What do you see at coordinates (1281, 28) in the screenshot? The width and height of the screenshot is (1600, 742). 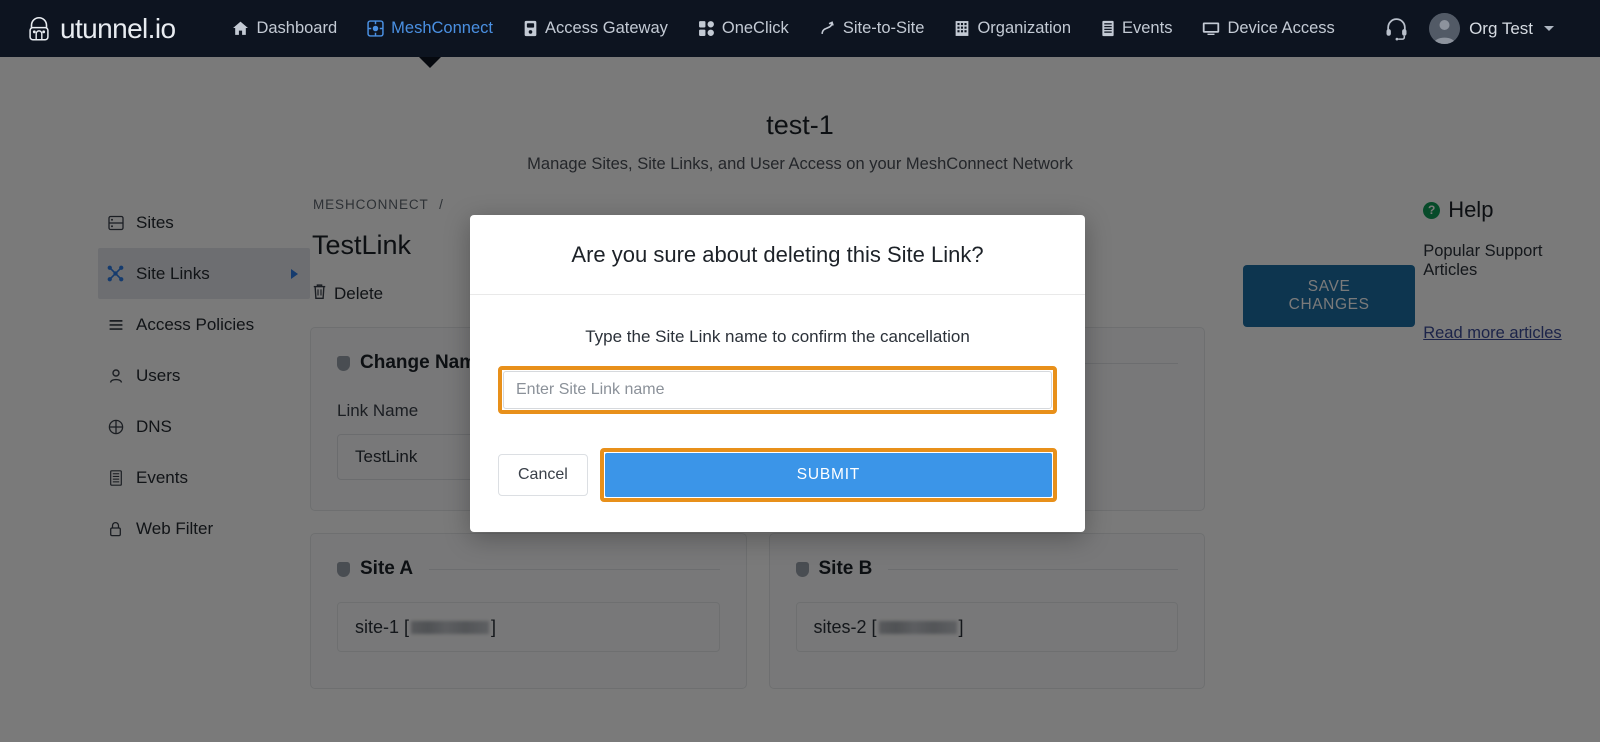 I see `nav-item-label: Device Access` at bounding box center [1281, 28].